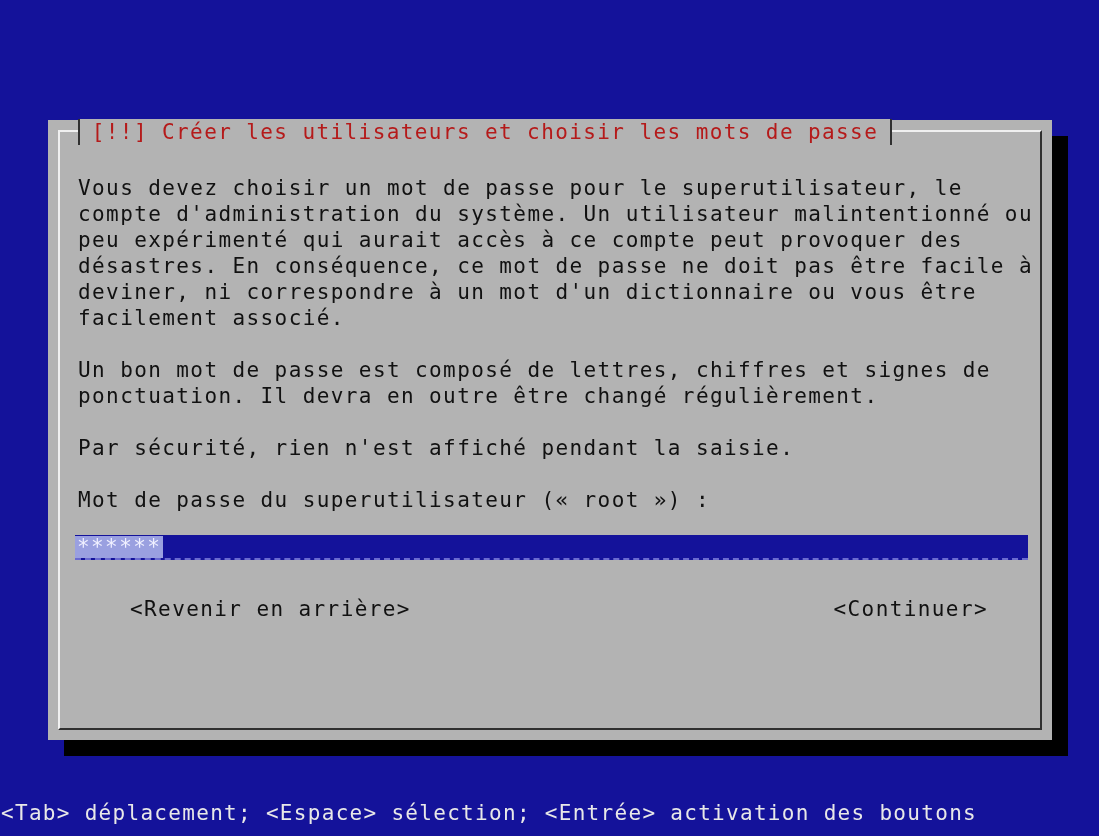 The image size is (1099, 836). What do you see at coordinates (437, 448) in the screenshot?
I see `dialog-text: Par sécurité, rien n'est affiché pendant la saisie.` at bounding box center [437, 448].